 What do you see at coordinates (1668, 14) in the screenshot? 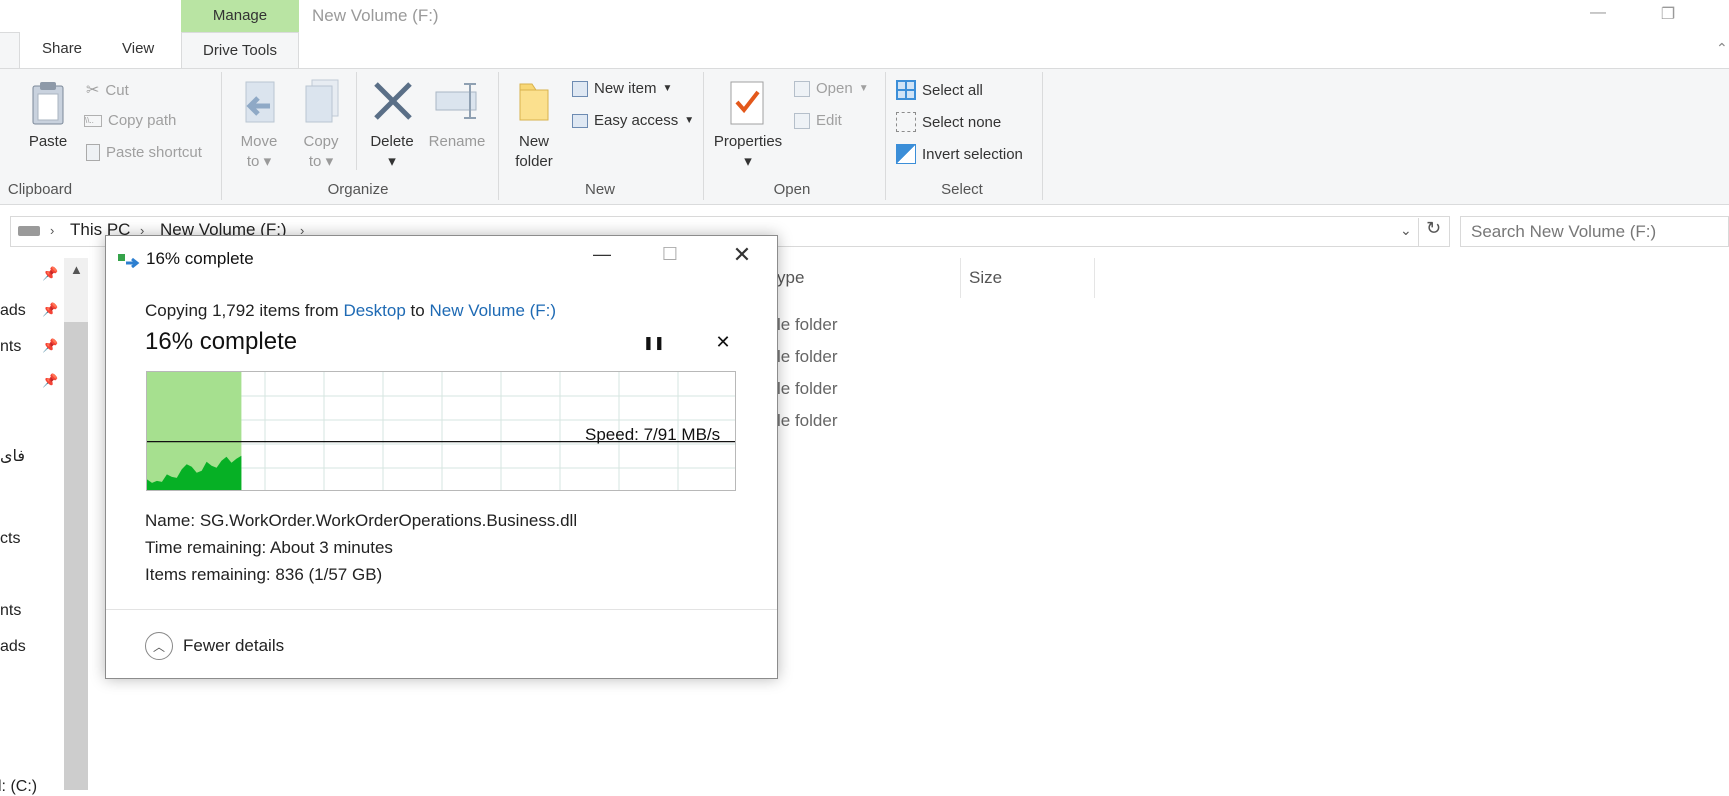
I see `restore-icon: ❐` at bounding box center [1668, 14].